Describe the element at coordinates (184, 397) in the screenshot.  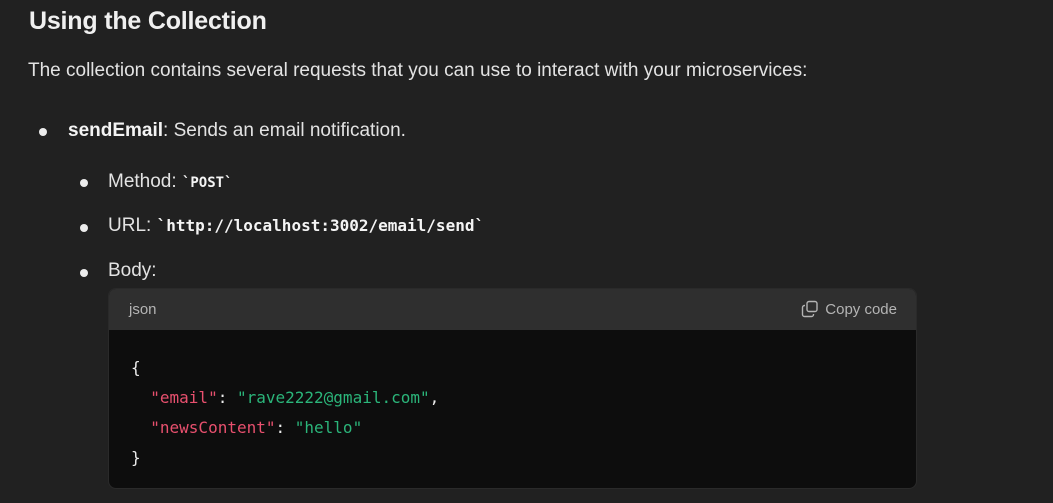
I see `code-key-email: "email"` at that location.